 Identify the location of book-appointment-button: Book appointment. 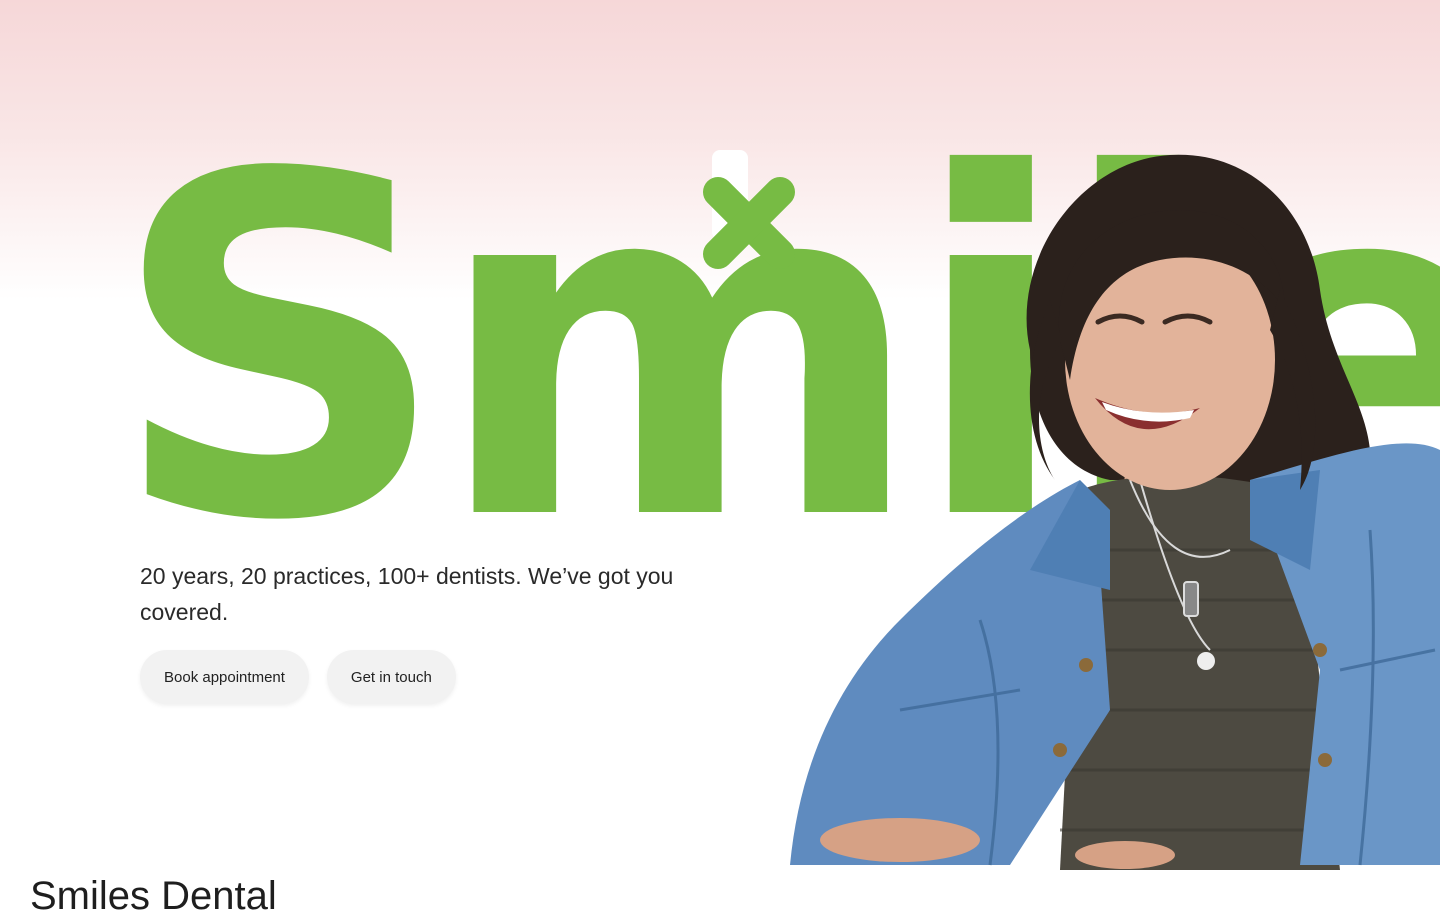
(224, 677).